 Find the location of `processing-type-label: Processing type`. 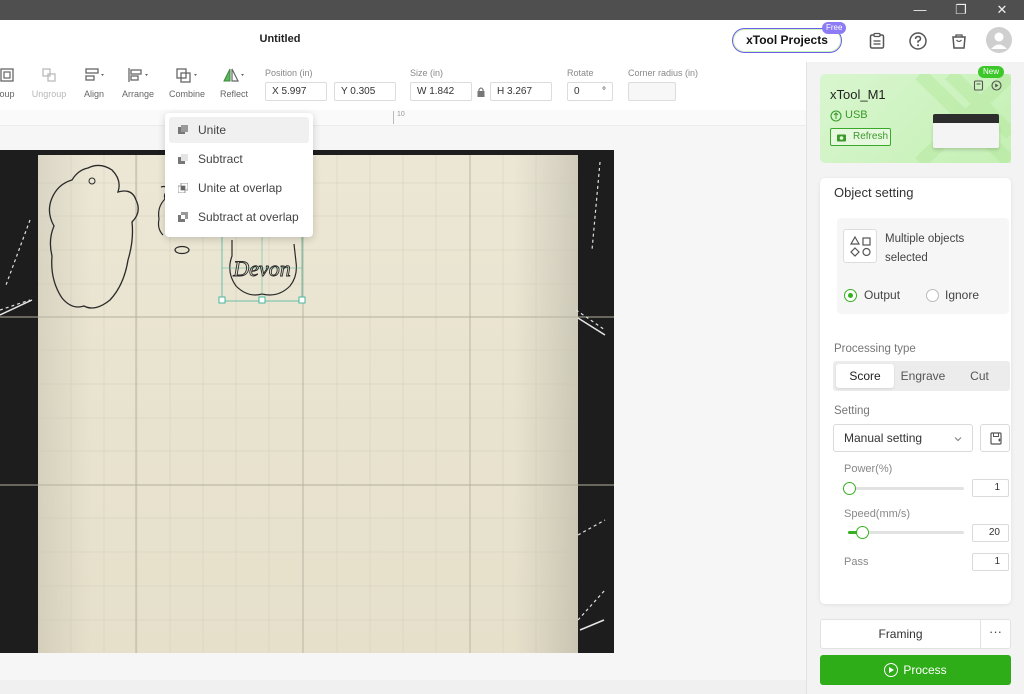

processing-type-label: Processing type is located at coordinates (875, 349).